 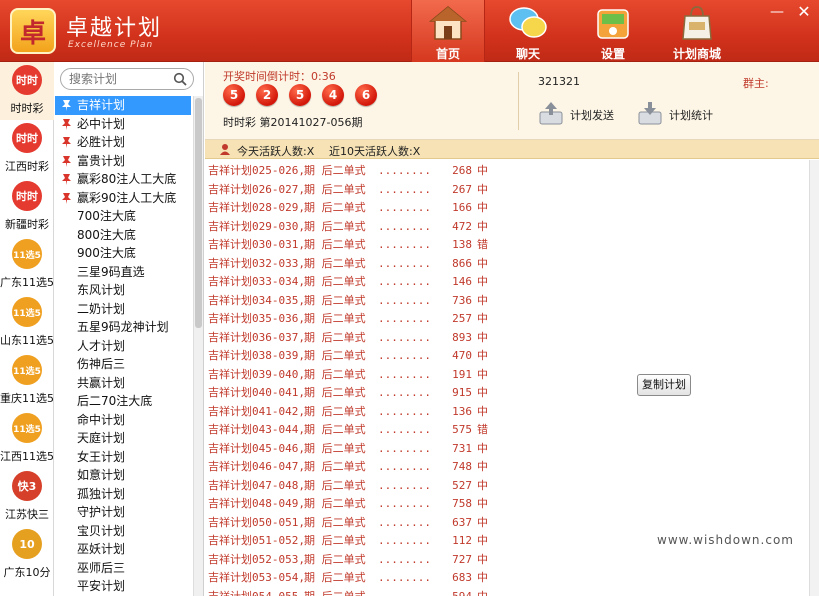 I want to click on plan-item: 女王计划, so click(x=123, y=457).